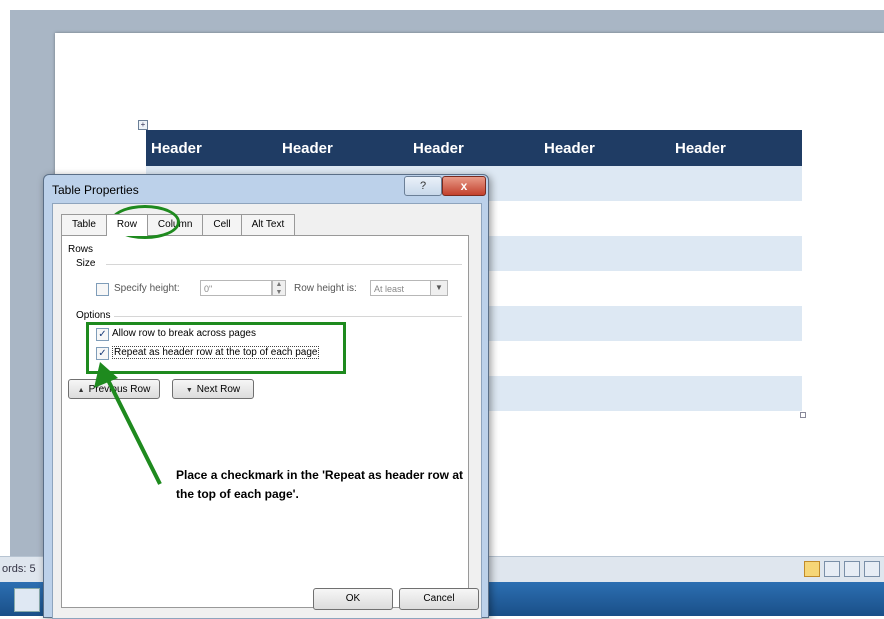 The width and height of the screenshot is (884, 619). Describe the element at coordinates (325, 288) in the screenshot. I see `row-height-is-label: Row height is:` at that location.